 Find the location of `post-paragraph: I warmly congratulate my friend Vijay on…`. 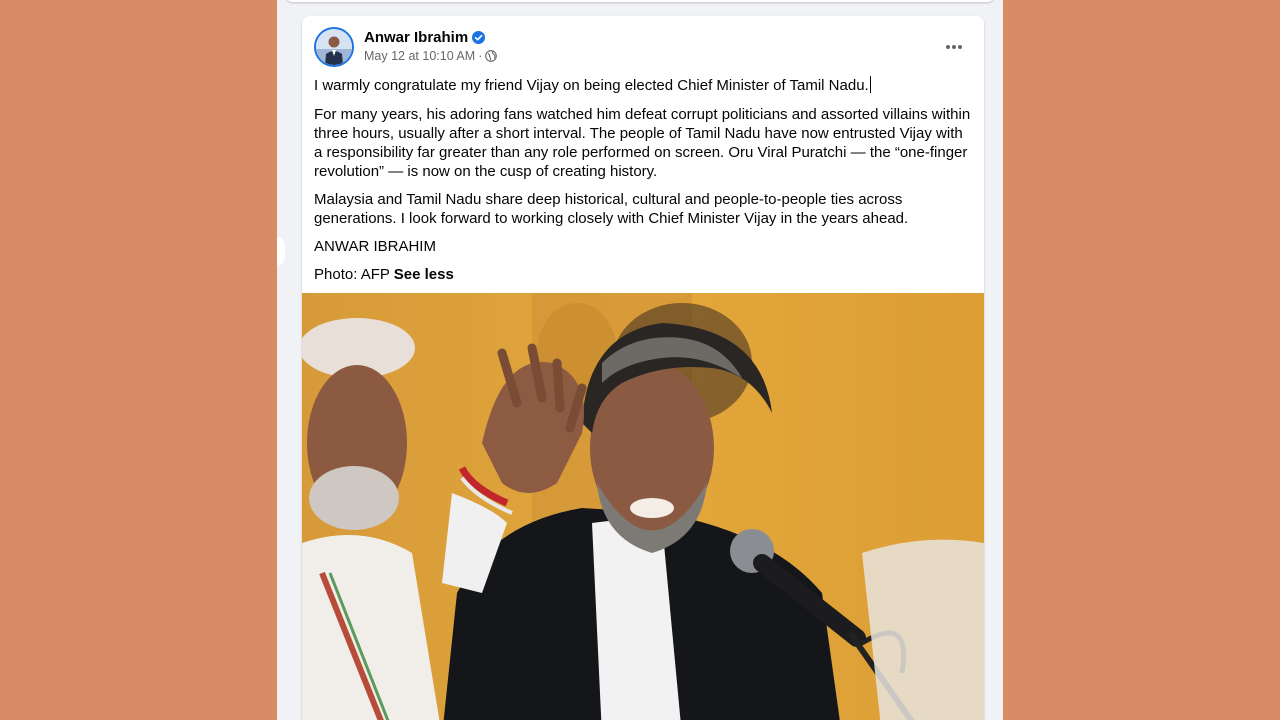

post-paragraph: I warmly congratulate my friend Vijay on… is located at coordinates (644, 85).